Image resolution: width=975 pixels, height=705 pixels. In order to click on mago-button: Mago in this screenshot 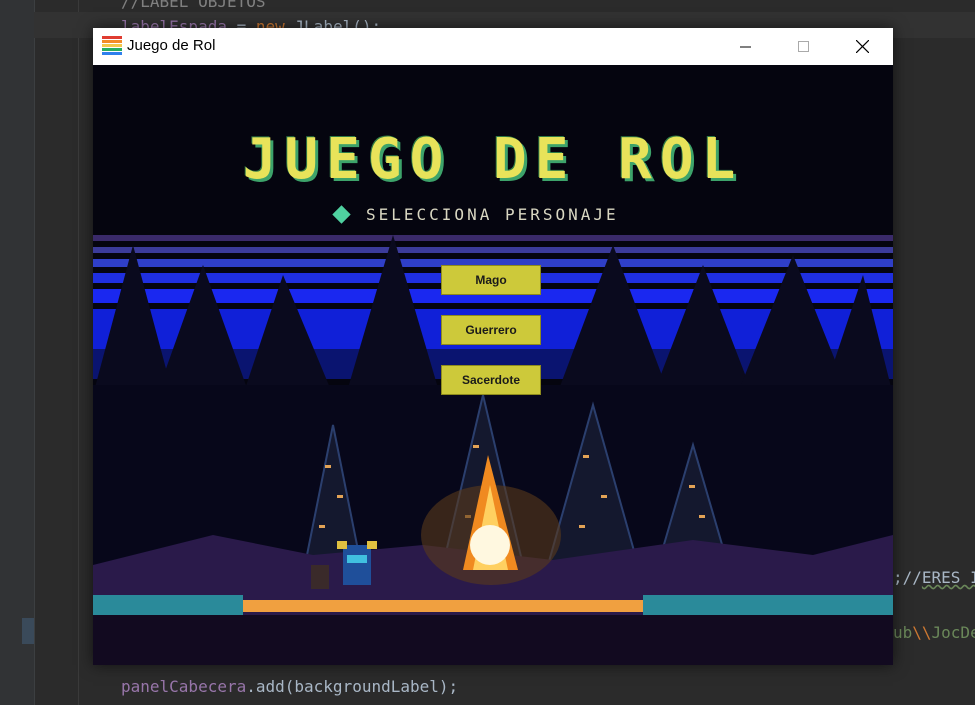, I will do `click(491, 280)`.